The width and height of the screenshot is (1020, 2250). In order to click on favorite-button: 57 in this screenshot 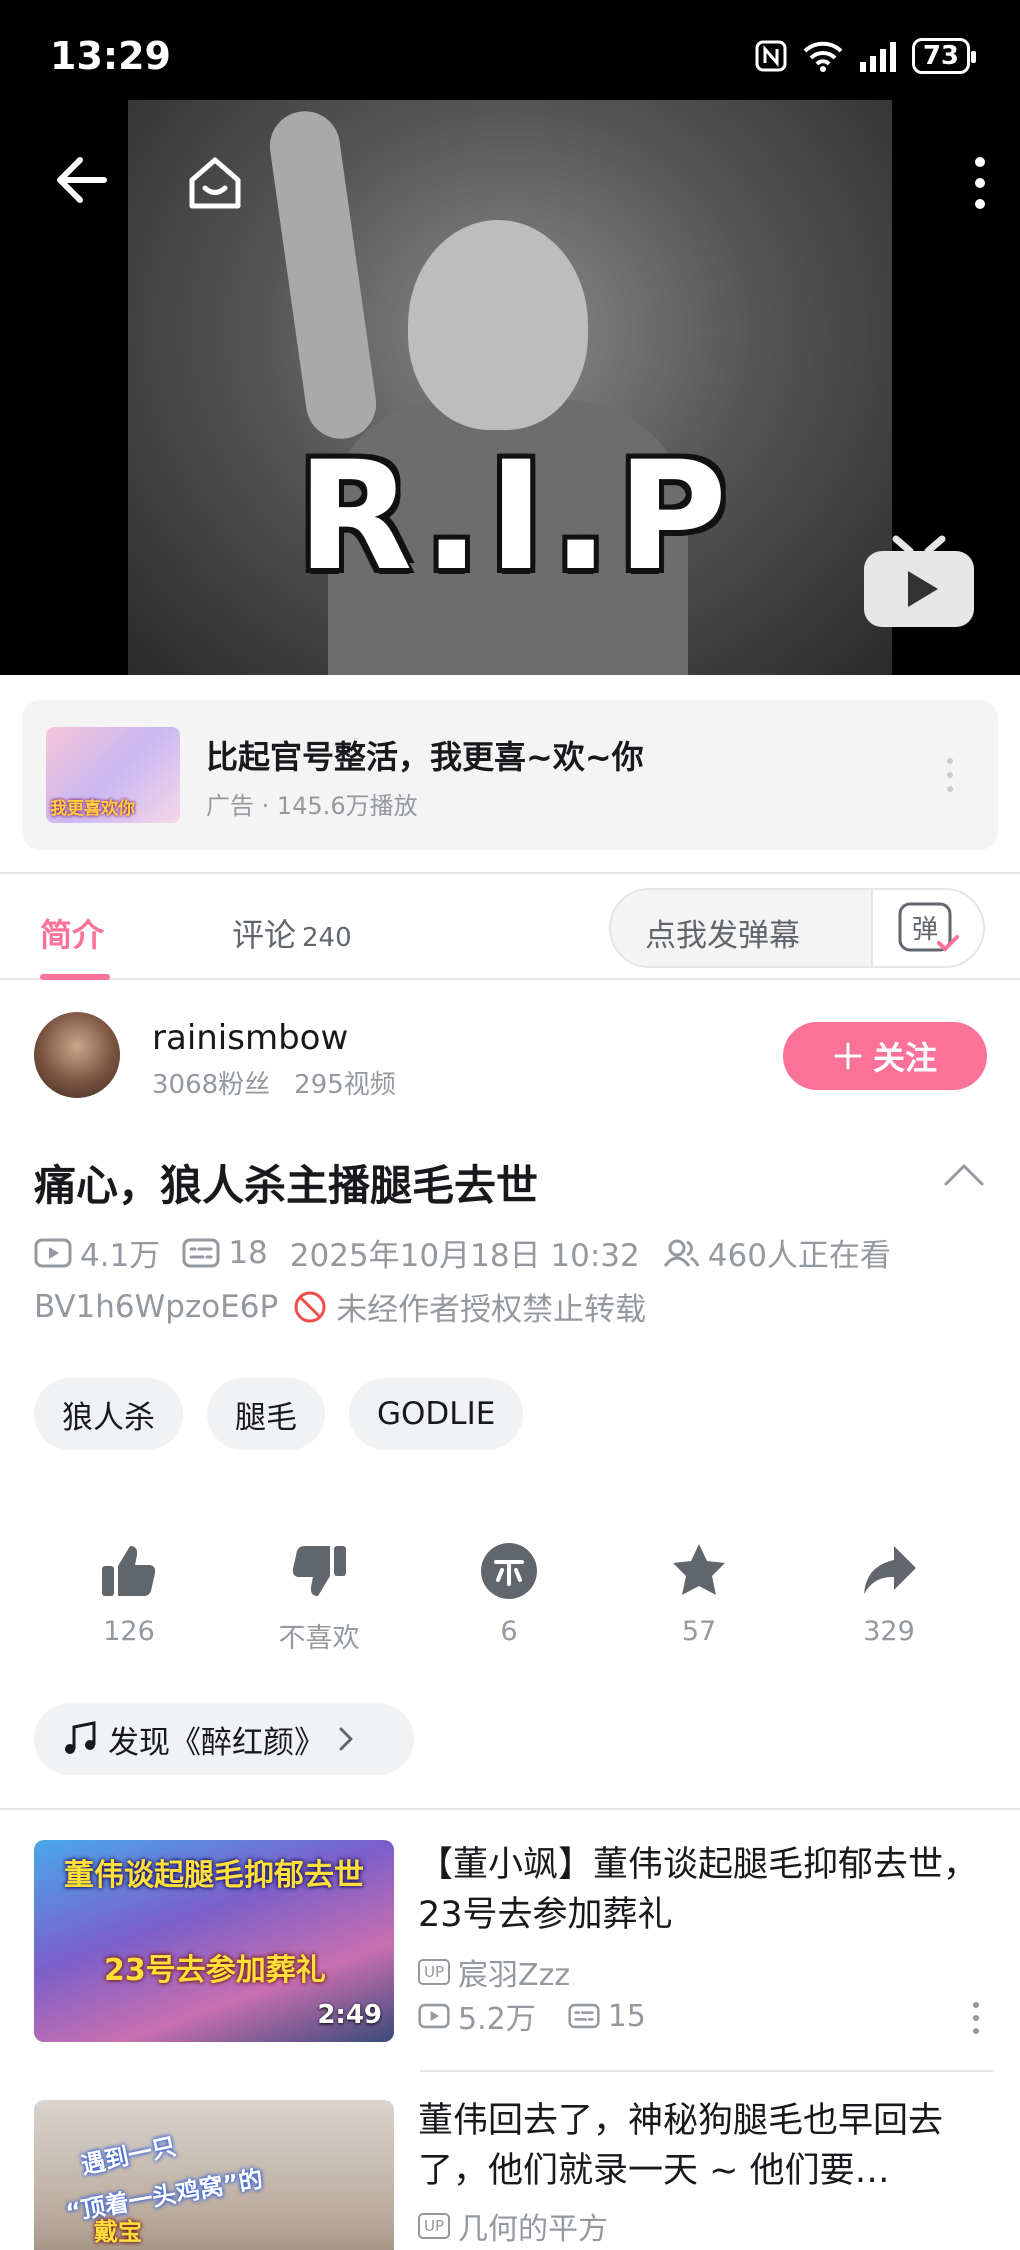, I will do `click(699, 1593)`.